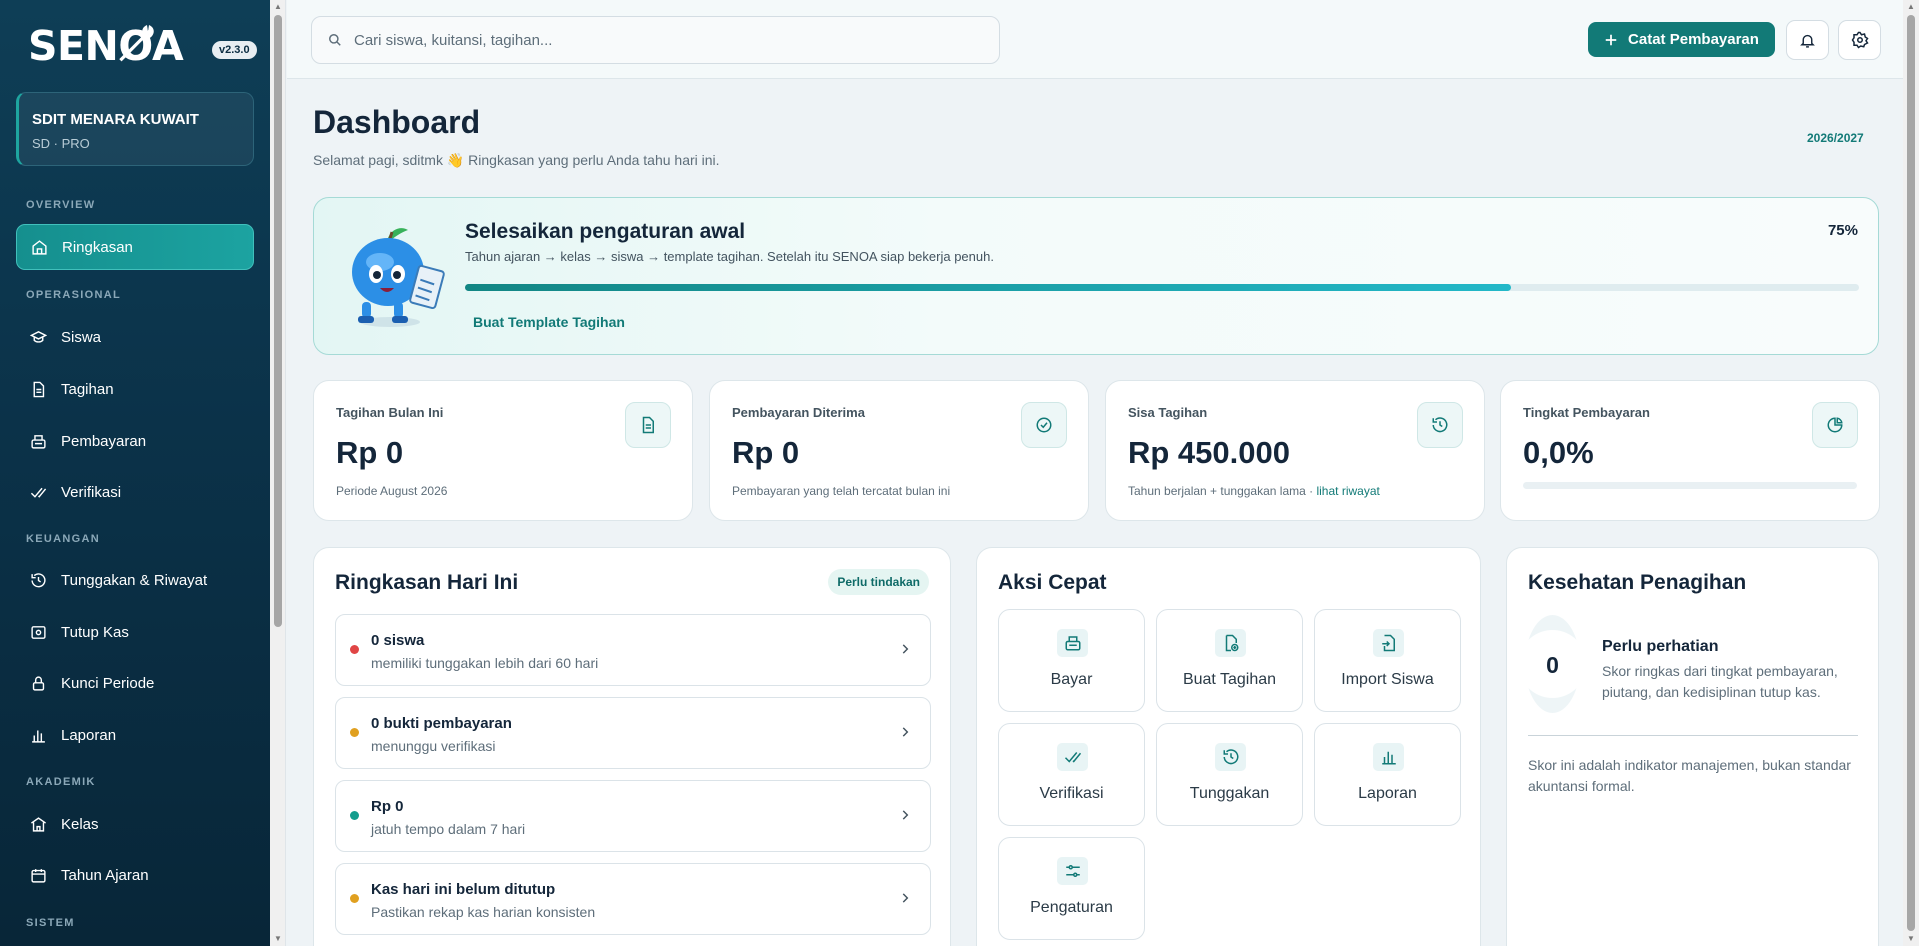 This screenshot has width=1919, height=946. What do you see at coordinates (135, 875) in the screenshot?
I see `sidebar-item-tahun-ajaran: Tahun Ajaran` at bounding box center [135, 875].